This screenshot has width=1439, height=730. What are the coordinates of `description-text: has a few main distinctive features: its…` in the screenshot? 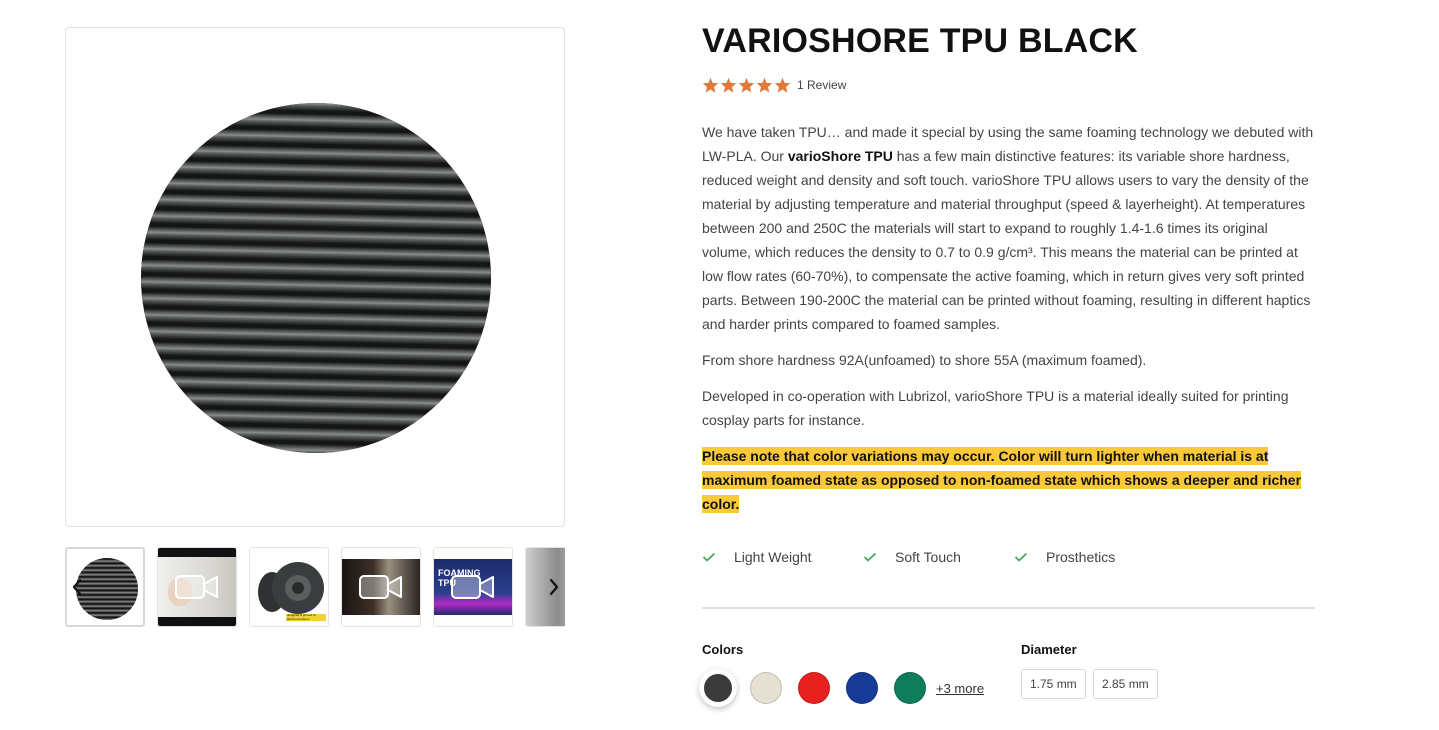 It's located at (1006, 240).